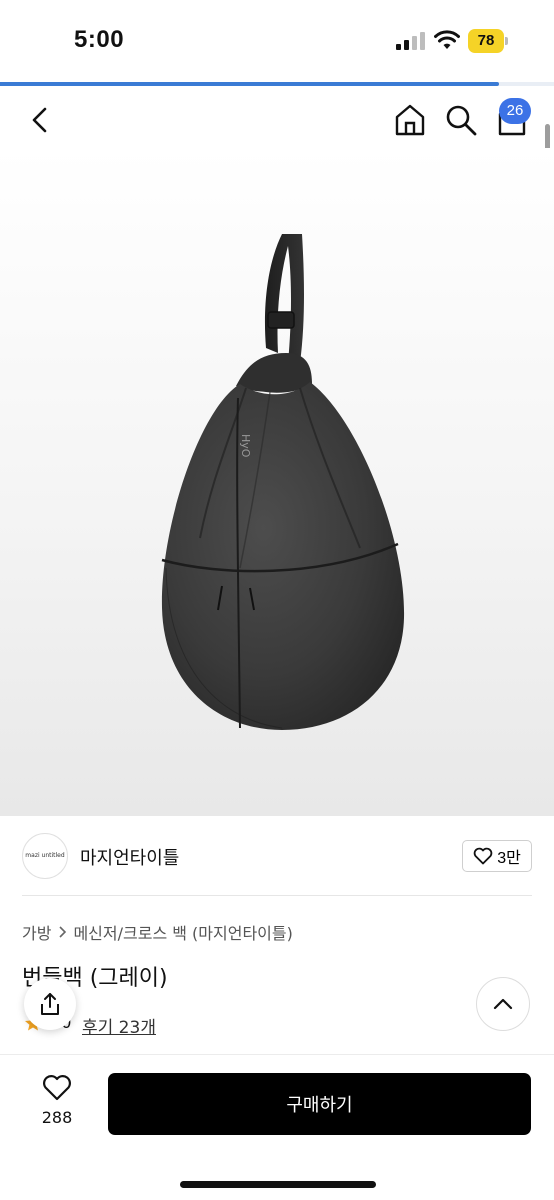 The height and width of the screenshot is (1200, 554). I want to click on battery-level: 78, so click(486, 41).